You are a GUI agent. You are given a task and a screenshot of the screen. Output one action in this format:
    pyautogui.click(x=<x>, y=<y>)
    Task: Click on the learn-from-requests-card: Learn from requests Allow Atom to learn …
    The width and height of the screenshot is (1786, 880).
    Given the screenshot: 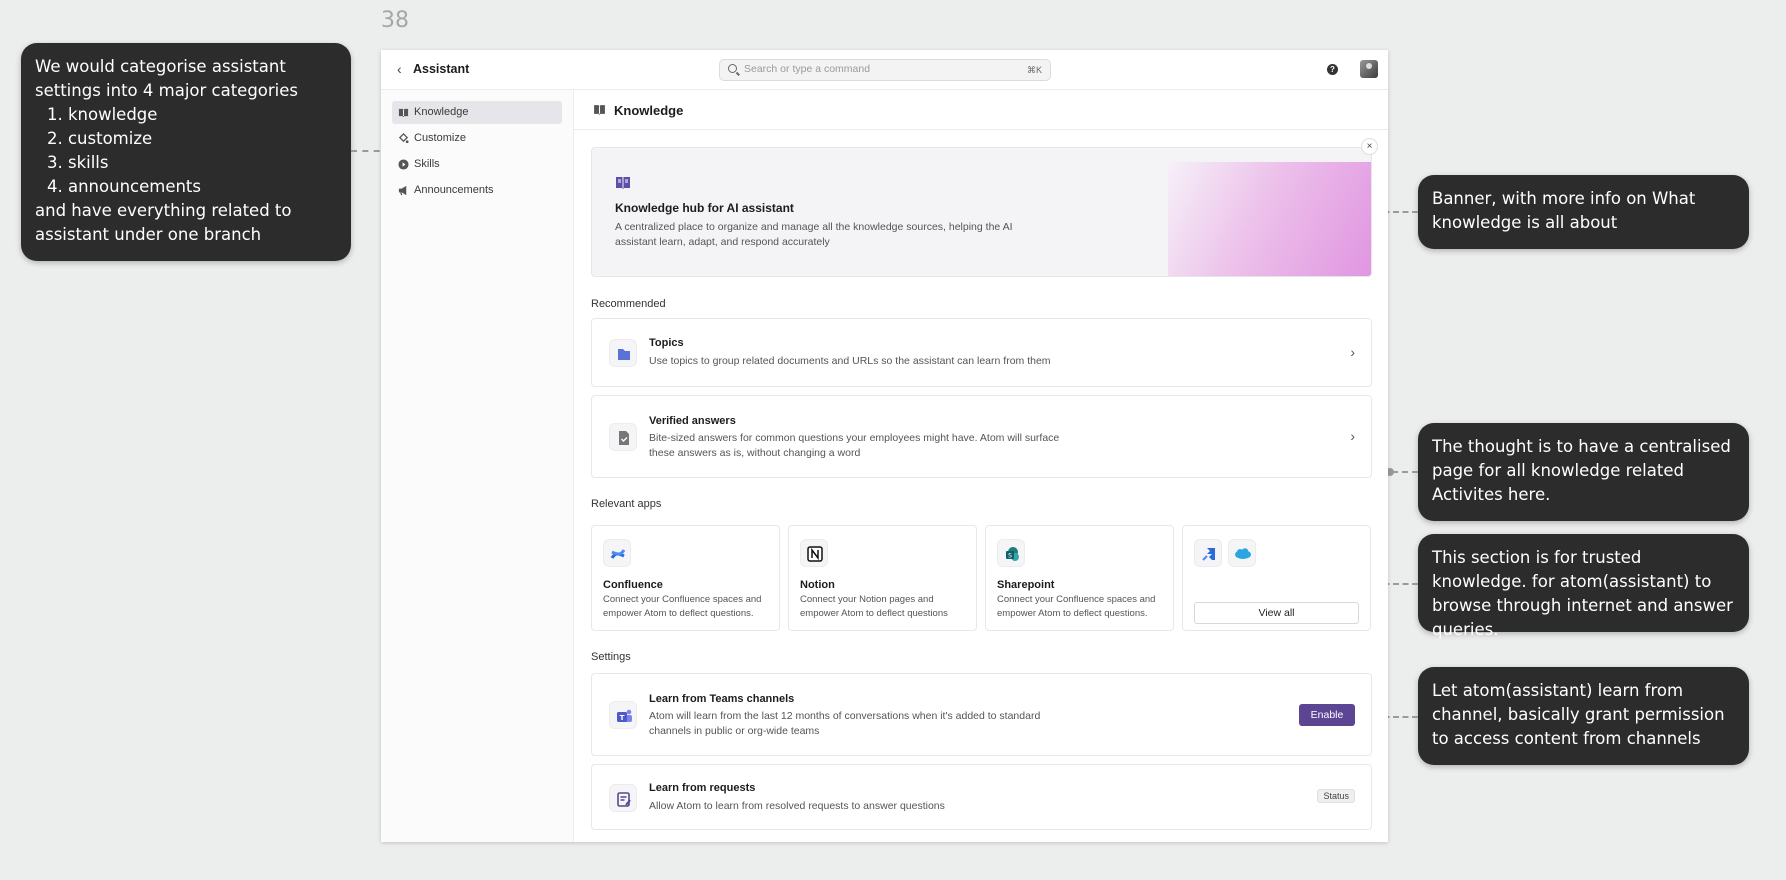 What is the action you would take?
    pyautogui.click(x=981, y=797)
    